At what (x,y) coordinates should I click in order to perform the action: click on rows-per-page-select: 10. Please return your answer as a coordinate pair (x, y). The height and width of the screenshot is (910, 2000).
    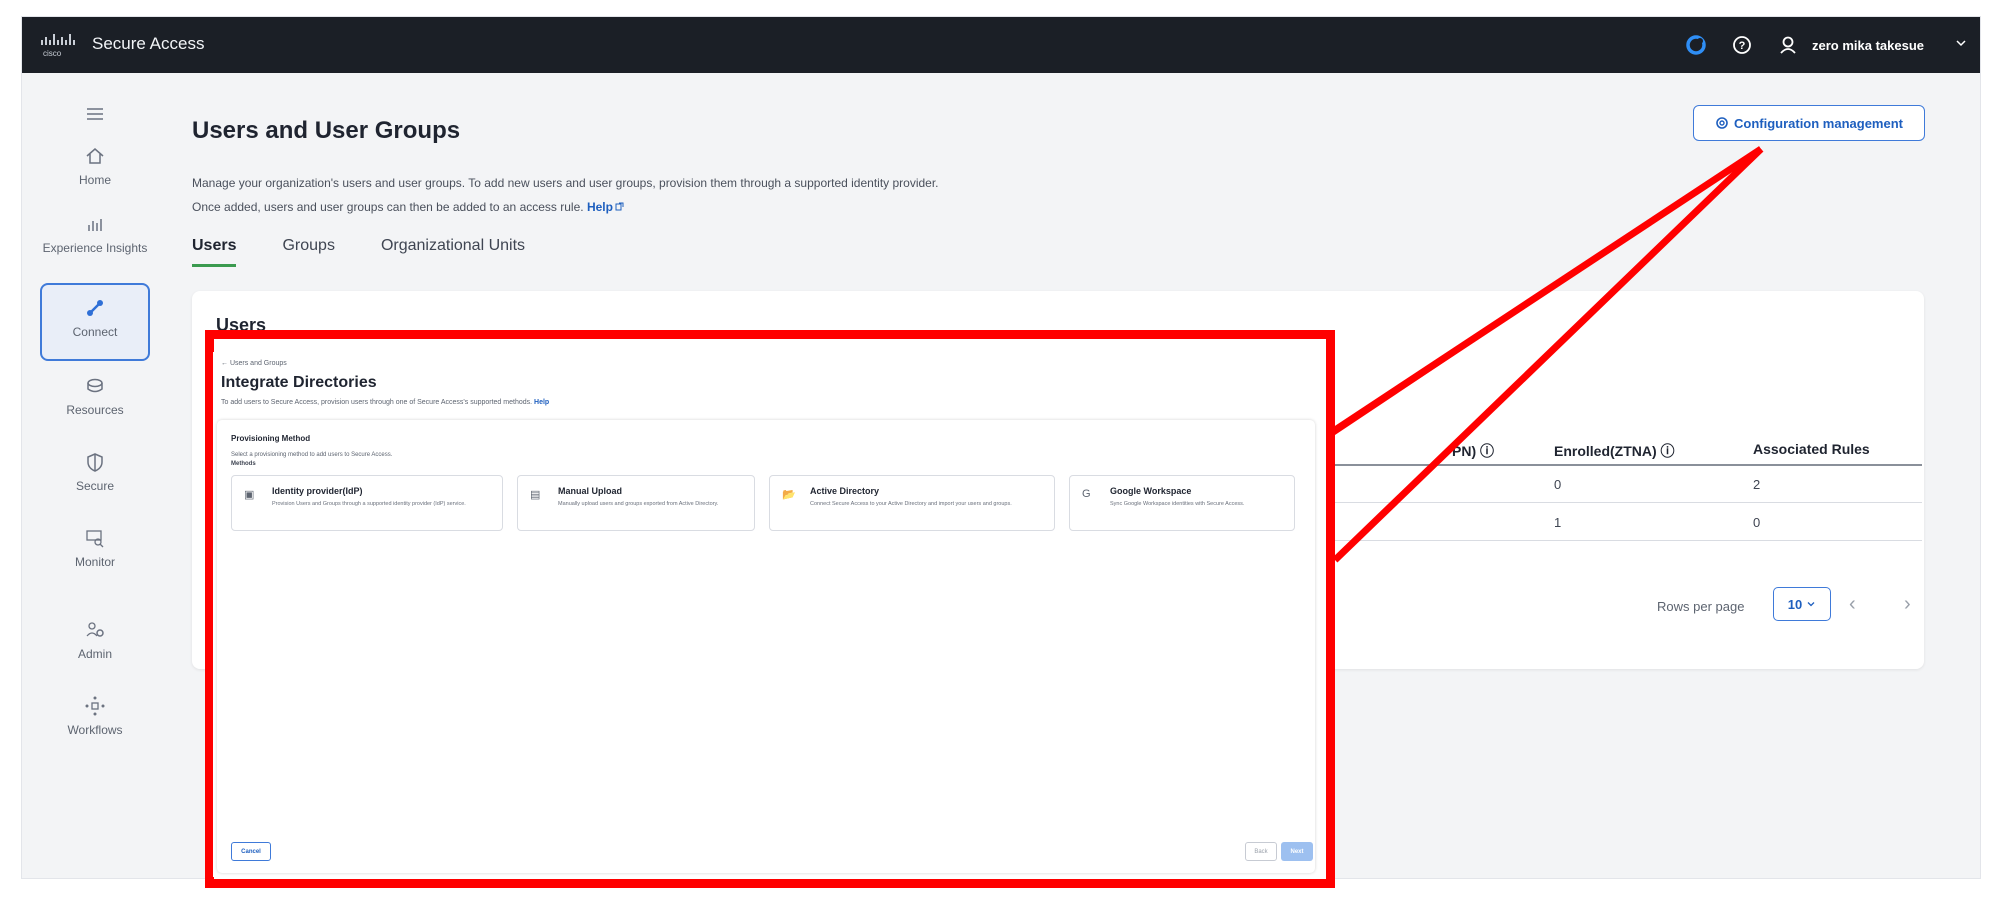
    Looking at the image, I should click on (1802, 604).